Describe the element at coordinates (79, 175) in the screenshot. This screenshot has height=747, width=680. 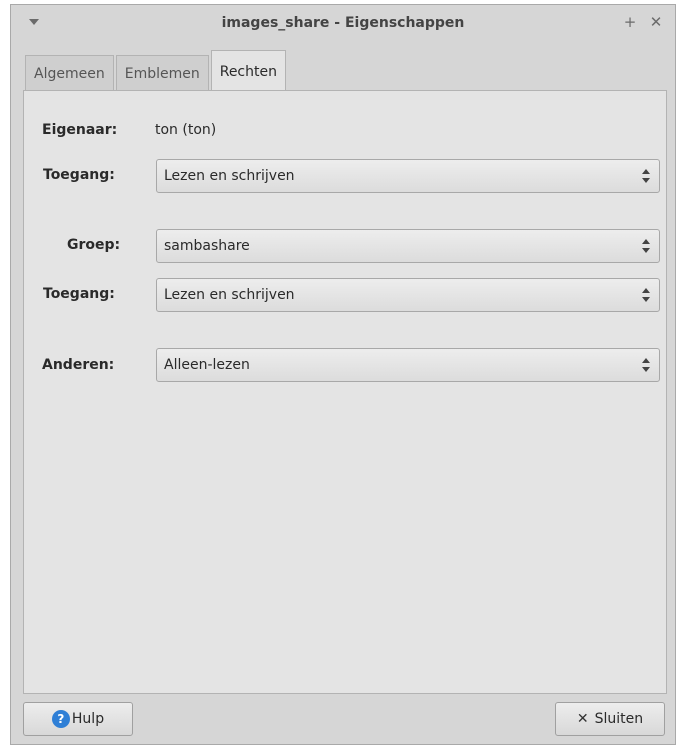
I see `owner-access-label: Toegang:` at that location.